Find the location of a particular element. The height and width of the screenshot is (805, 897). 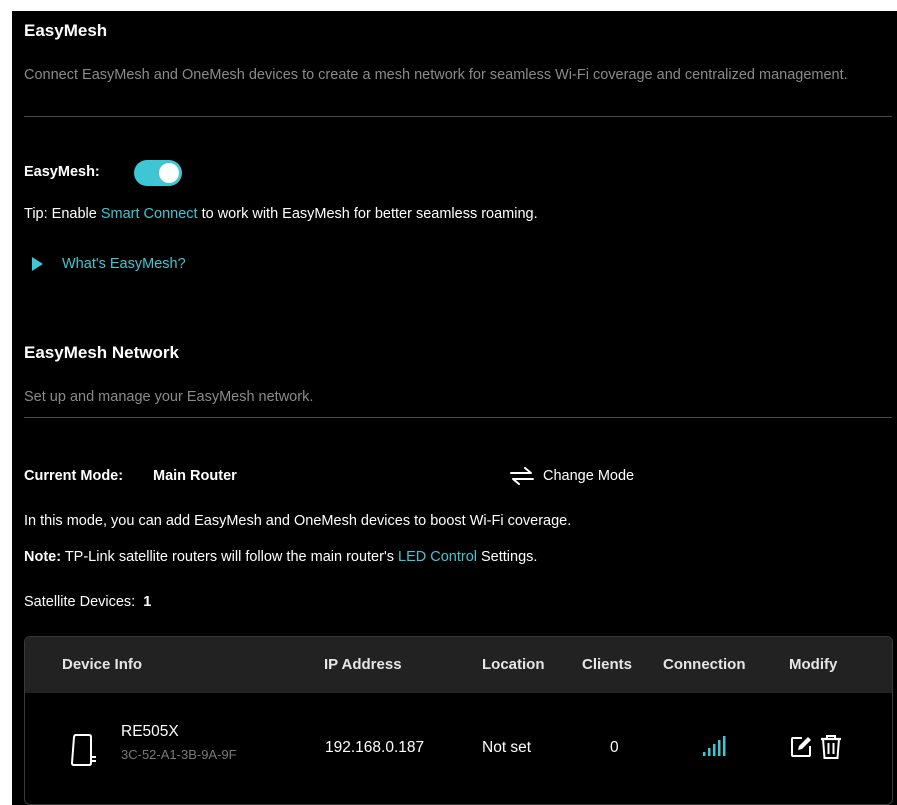

device-location: Not set is located at coordinates (507, 747).